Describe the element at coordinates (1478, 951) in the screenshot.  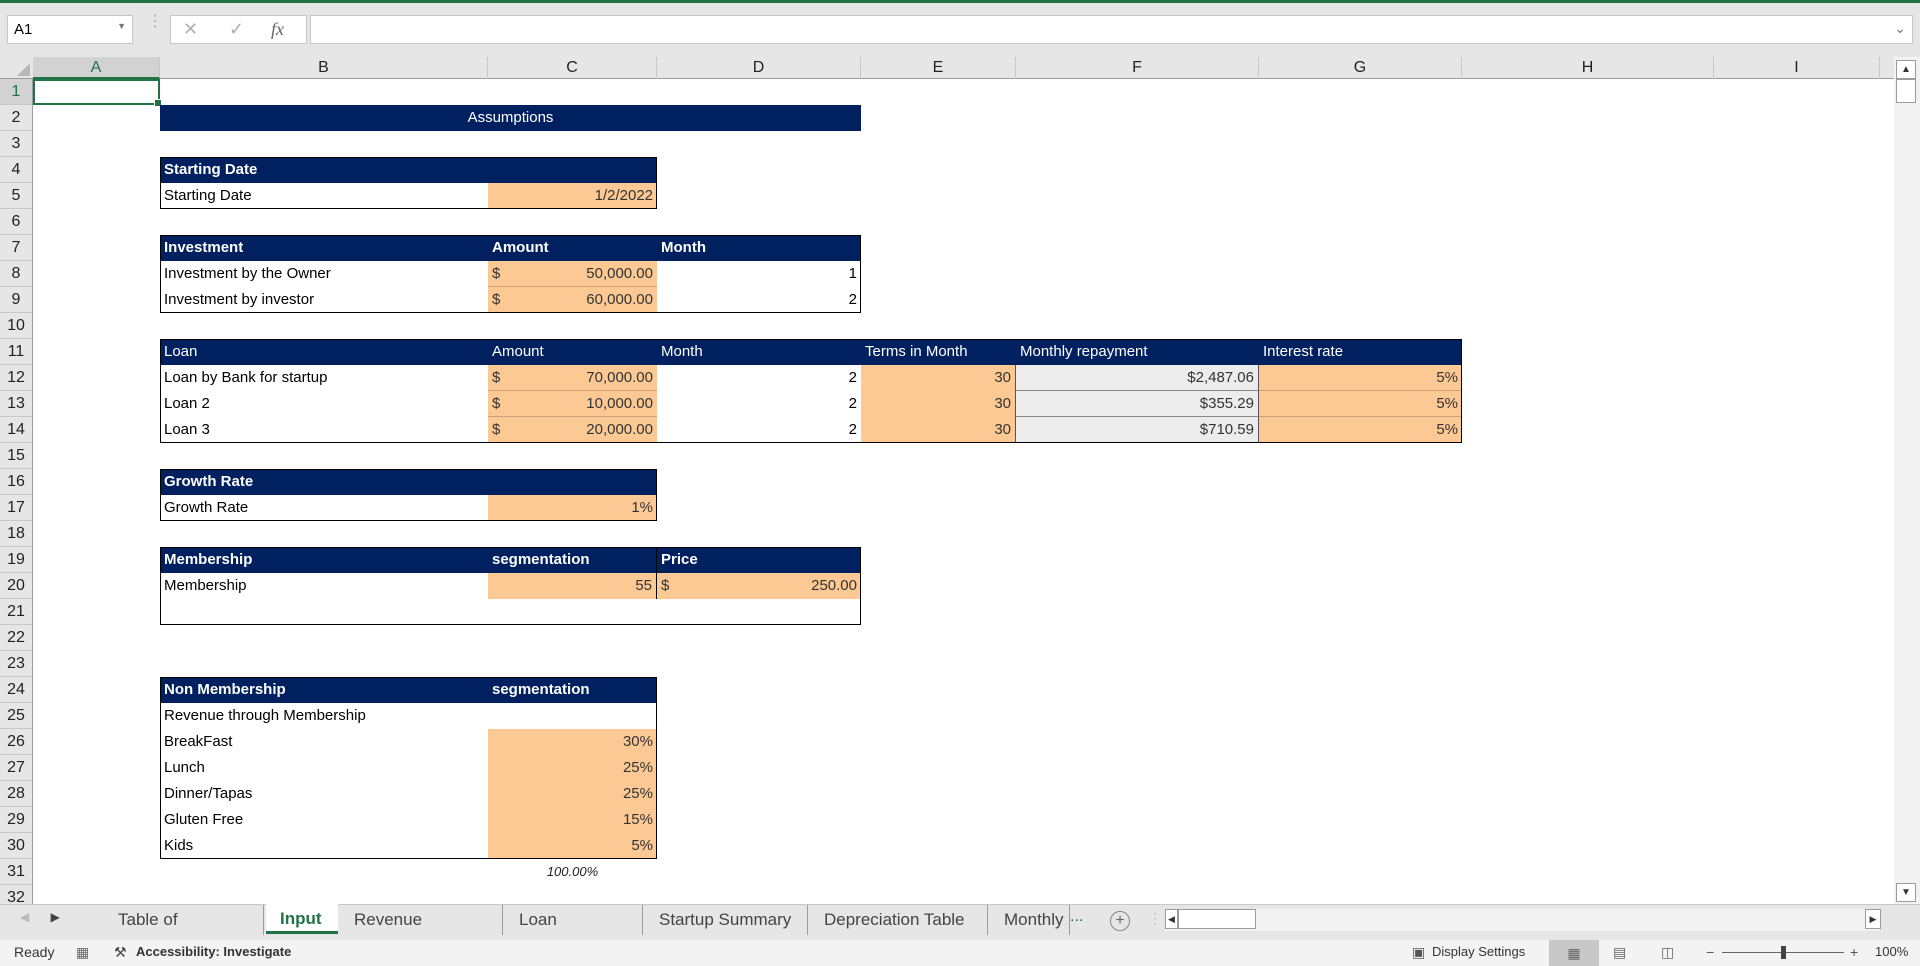
I see `display-settings-button: Display Settings` at that location.